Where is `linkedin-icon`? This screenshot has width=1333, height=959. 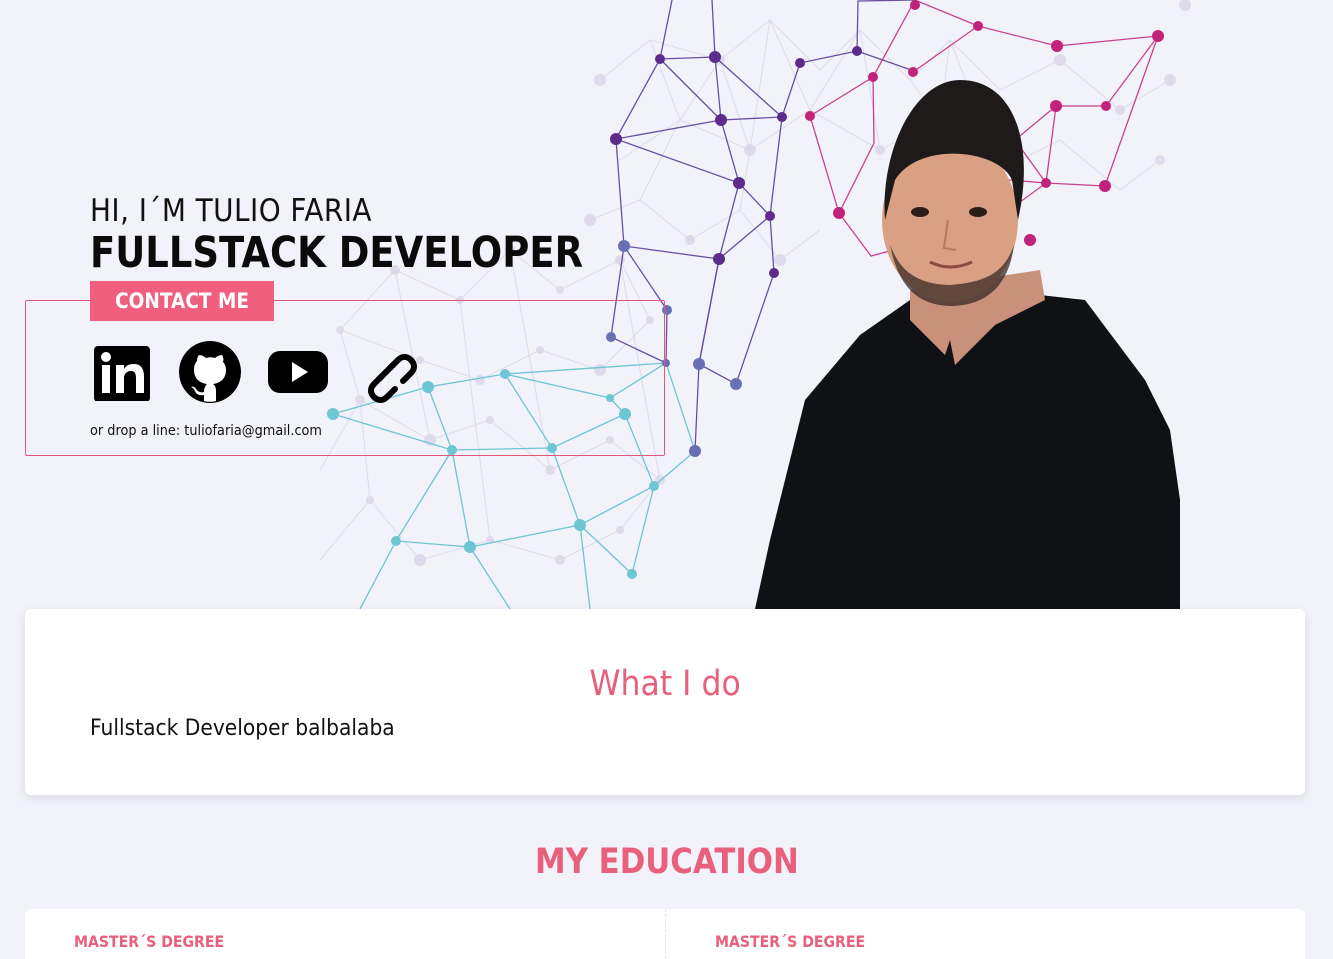 linkedin-icon is located at coordinates (122, 373).